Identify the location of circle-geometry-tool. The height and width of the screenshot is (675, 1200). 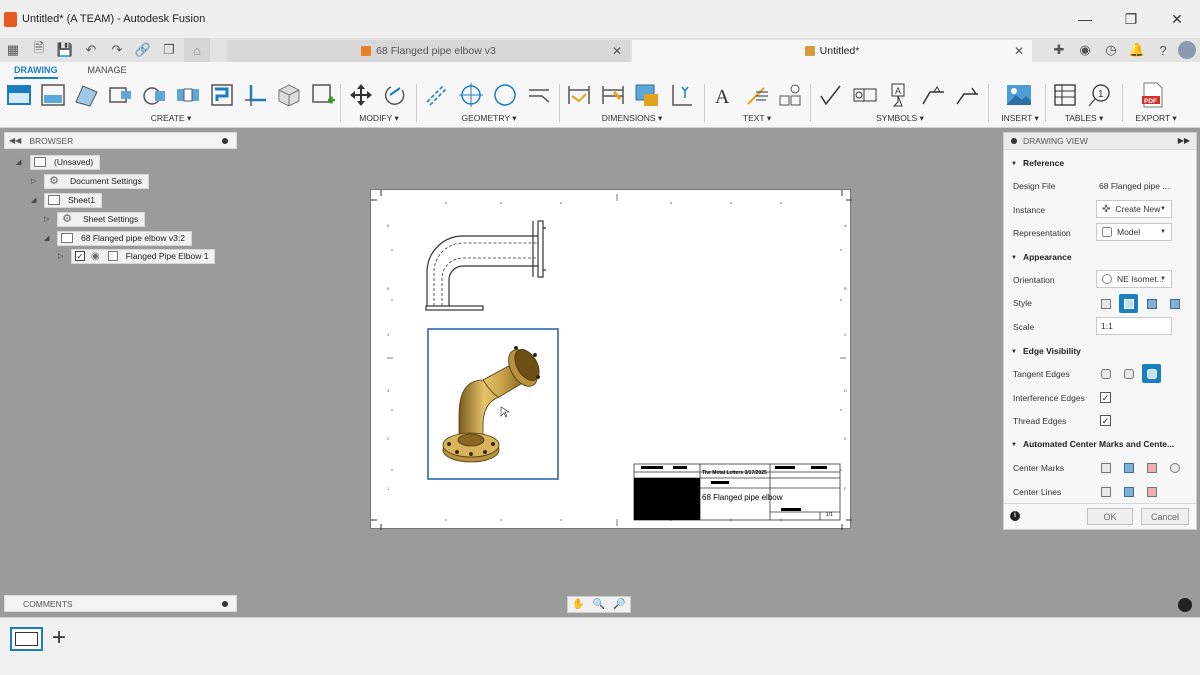
(505, 95).